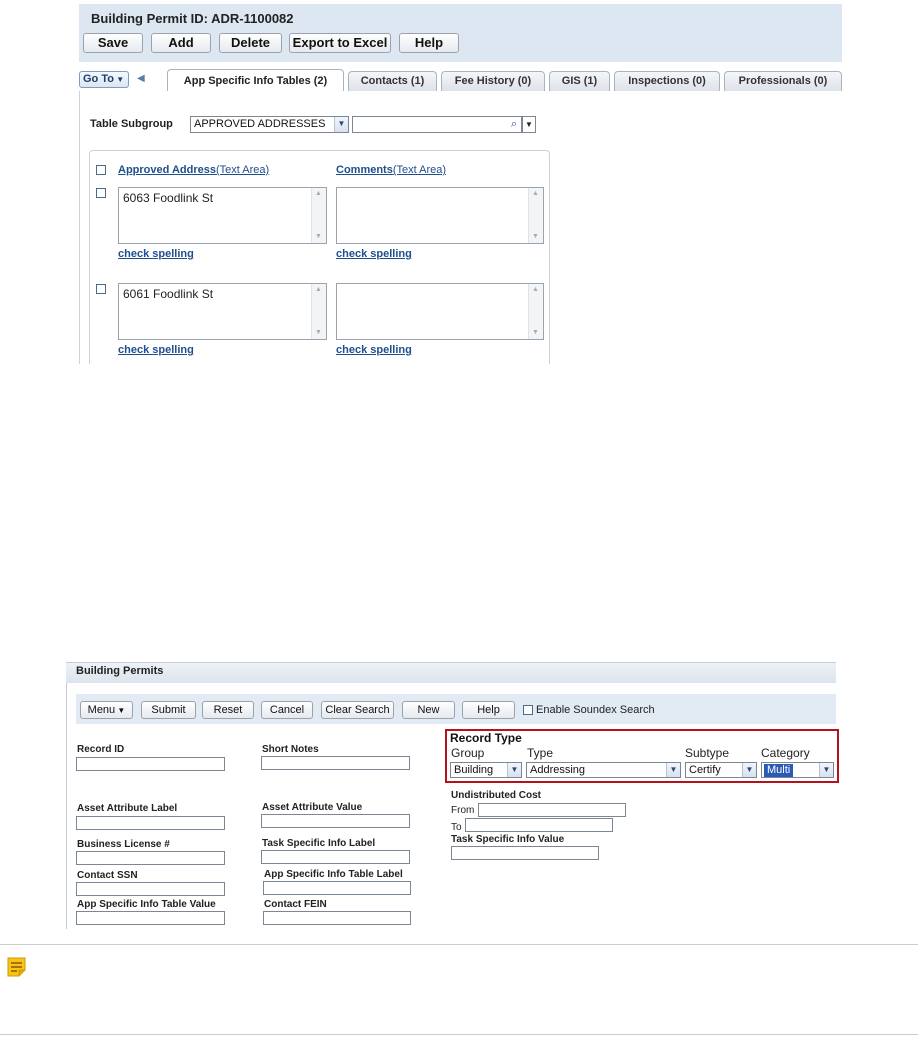 The width and height of the screenshot is (918, 1037). Describe the element at coordinates (451, 672) in the screenshot. I see `search-title-bar` at that location.